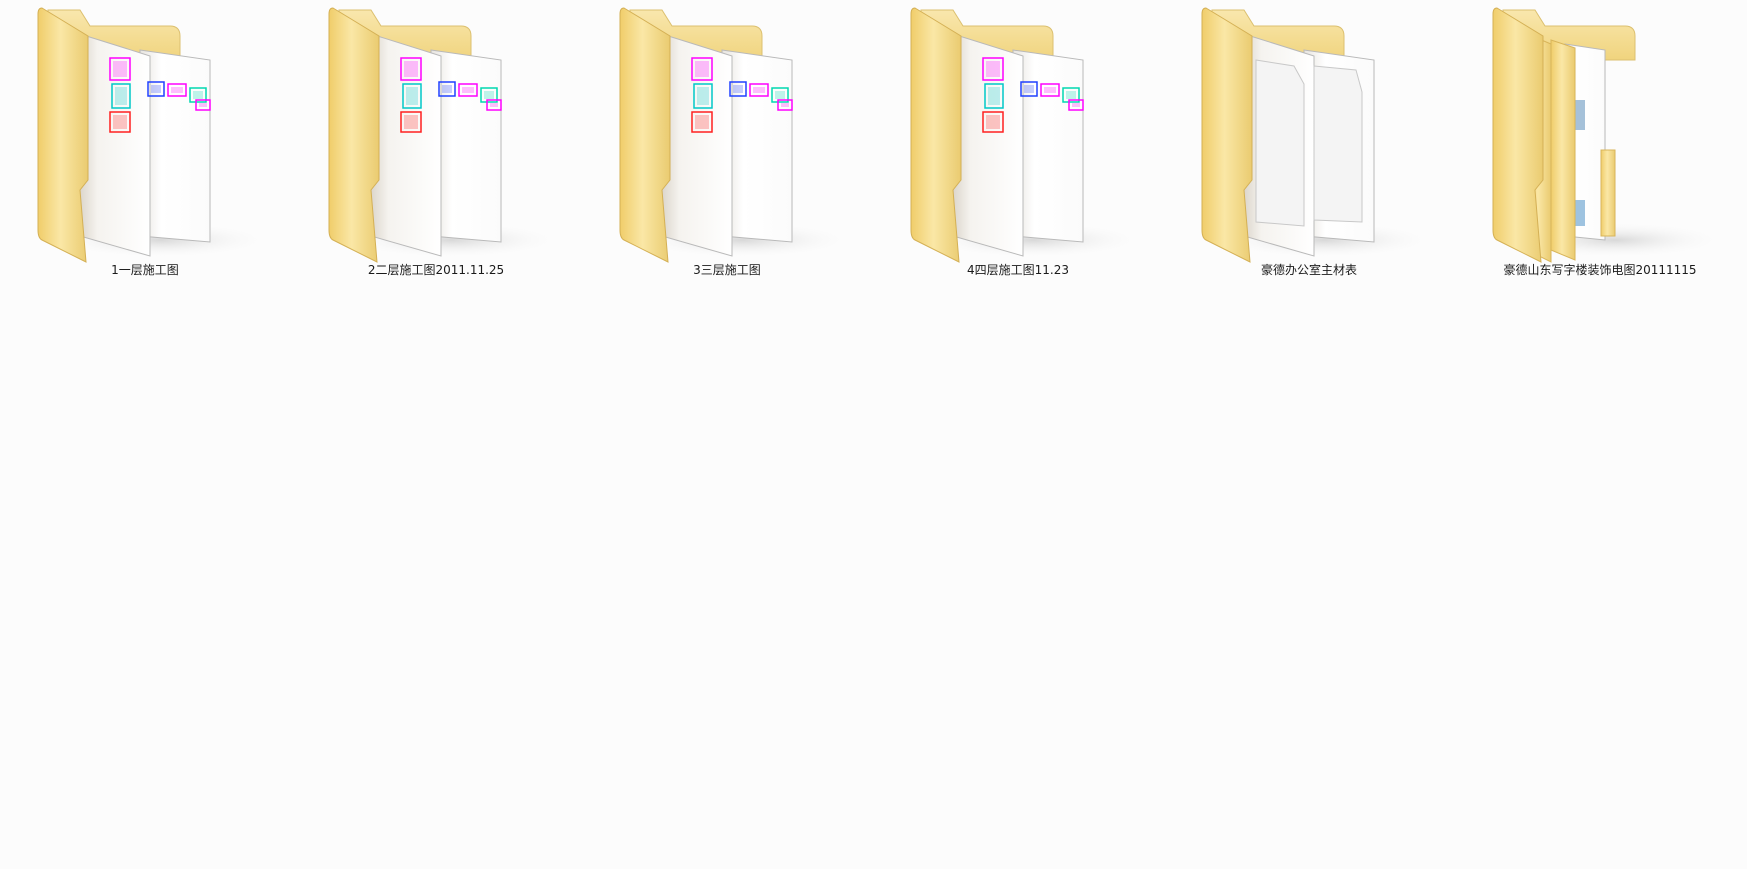 This screenshot has width=1747, height=869. Describe the element at coordinates (1309, 145) in the screenshot. I see `folder-item: 豪德办公室主材表` at that location.